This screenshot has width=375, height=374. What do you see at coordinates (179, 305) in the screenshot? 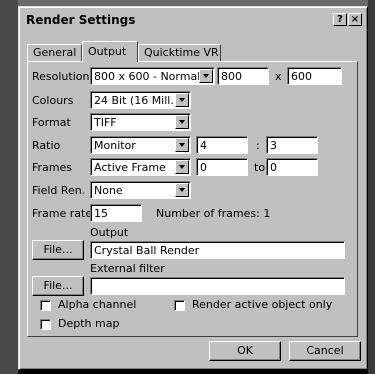
I see `render-active-only-checkbox` at bounding box center [179, 305].